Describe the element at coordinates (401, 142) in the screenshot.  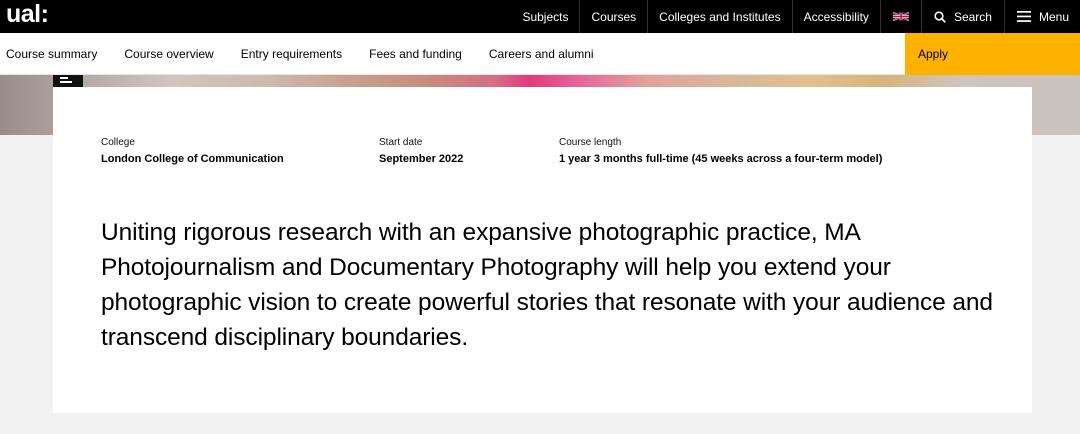
I see `fact-label: Start date` at that location.